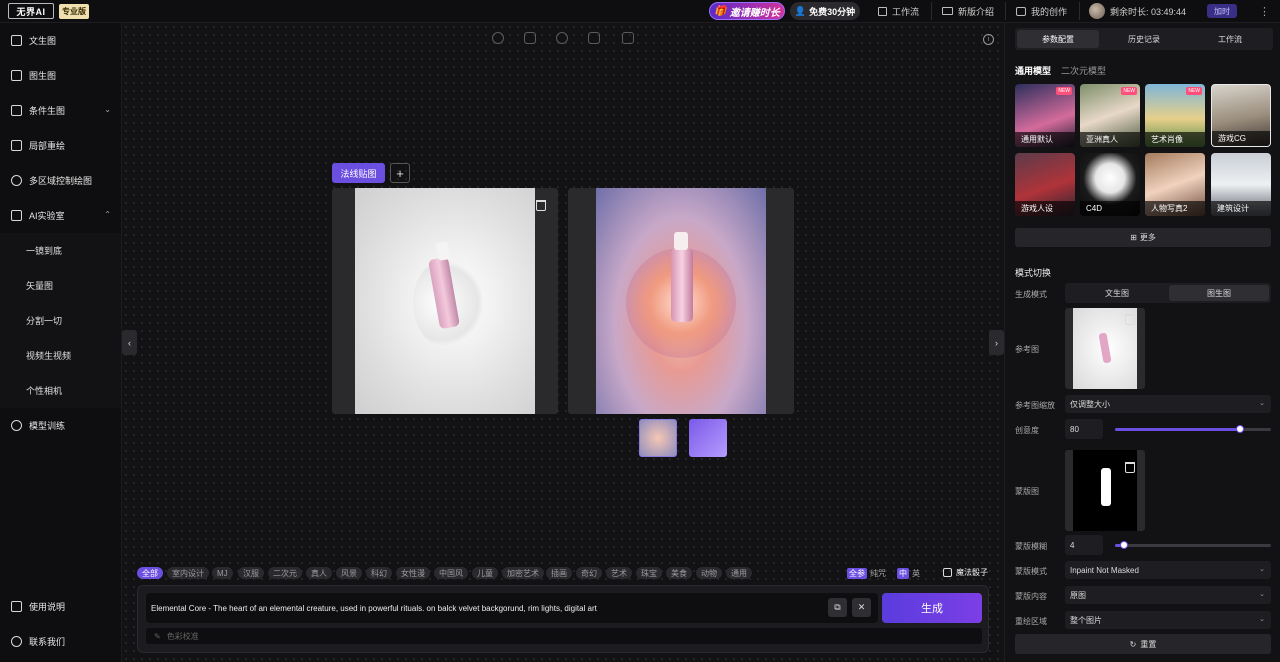 This screenshot has width=1280, height=662. What do you see at coordinates (649, 573) in the screenshot?
I see `tag-jewelry: 珠宝` at bounding box center [649, 573].